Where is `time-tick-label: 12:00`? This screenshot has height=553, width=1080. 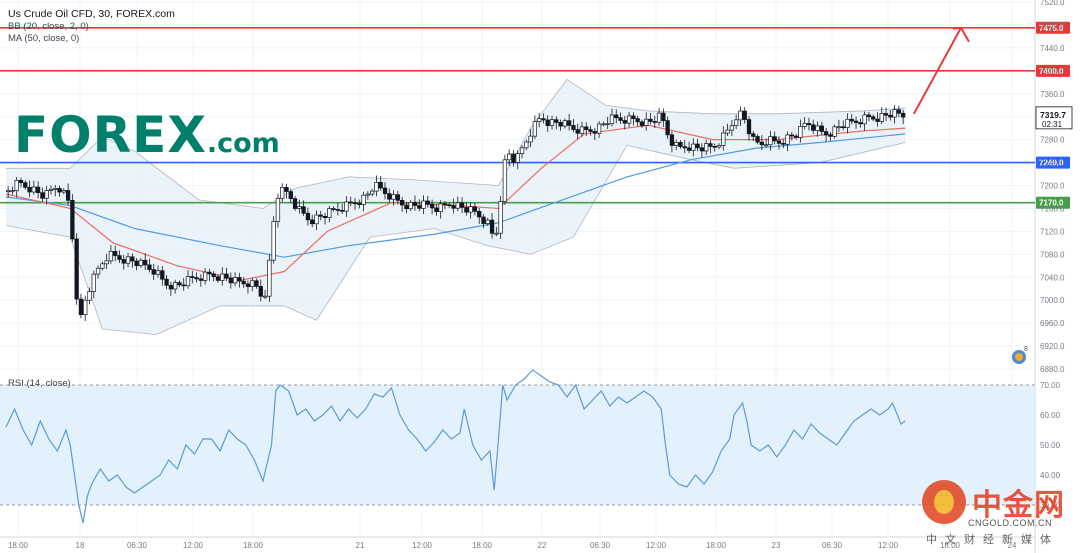
time-tick-label: 12:00 is located at coordinates (422, 545).